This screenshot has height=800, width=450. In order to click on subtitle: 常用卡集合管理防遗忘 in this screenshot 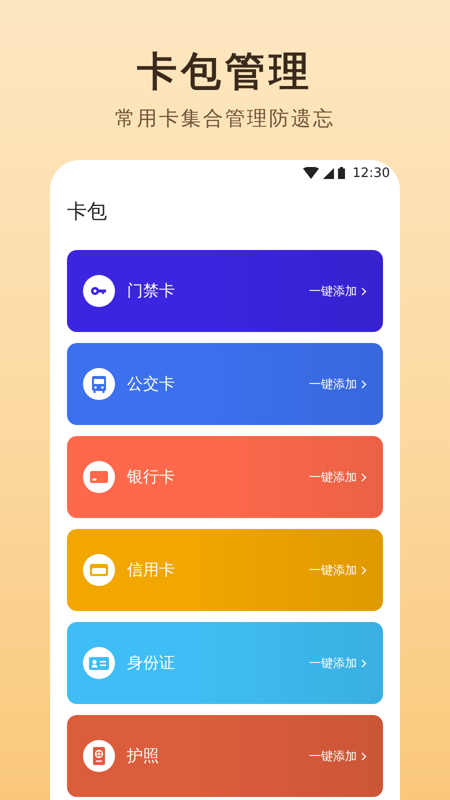, I will do `click(225, 118)`.